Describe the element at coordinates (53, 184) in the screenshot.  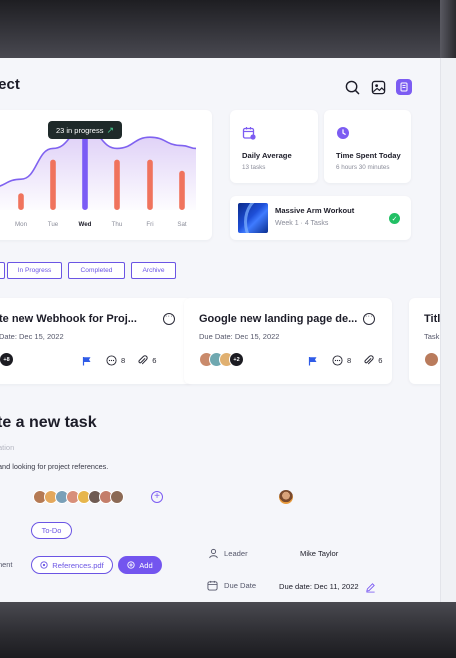
I see `chart-bar-tue` at that location.